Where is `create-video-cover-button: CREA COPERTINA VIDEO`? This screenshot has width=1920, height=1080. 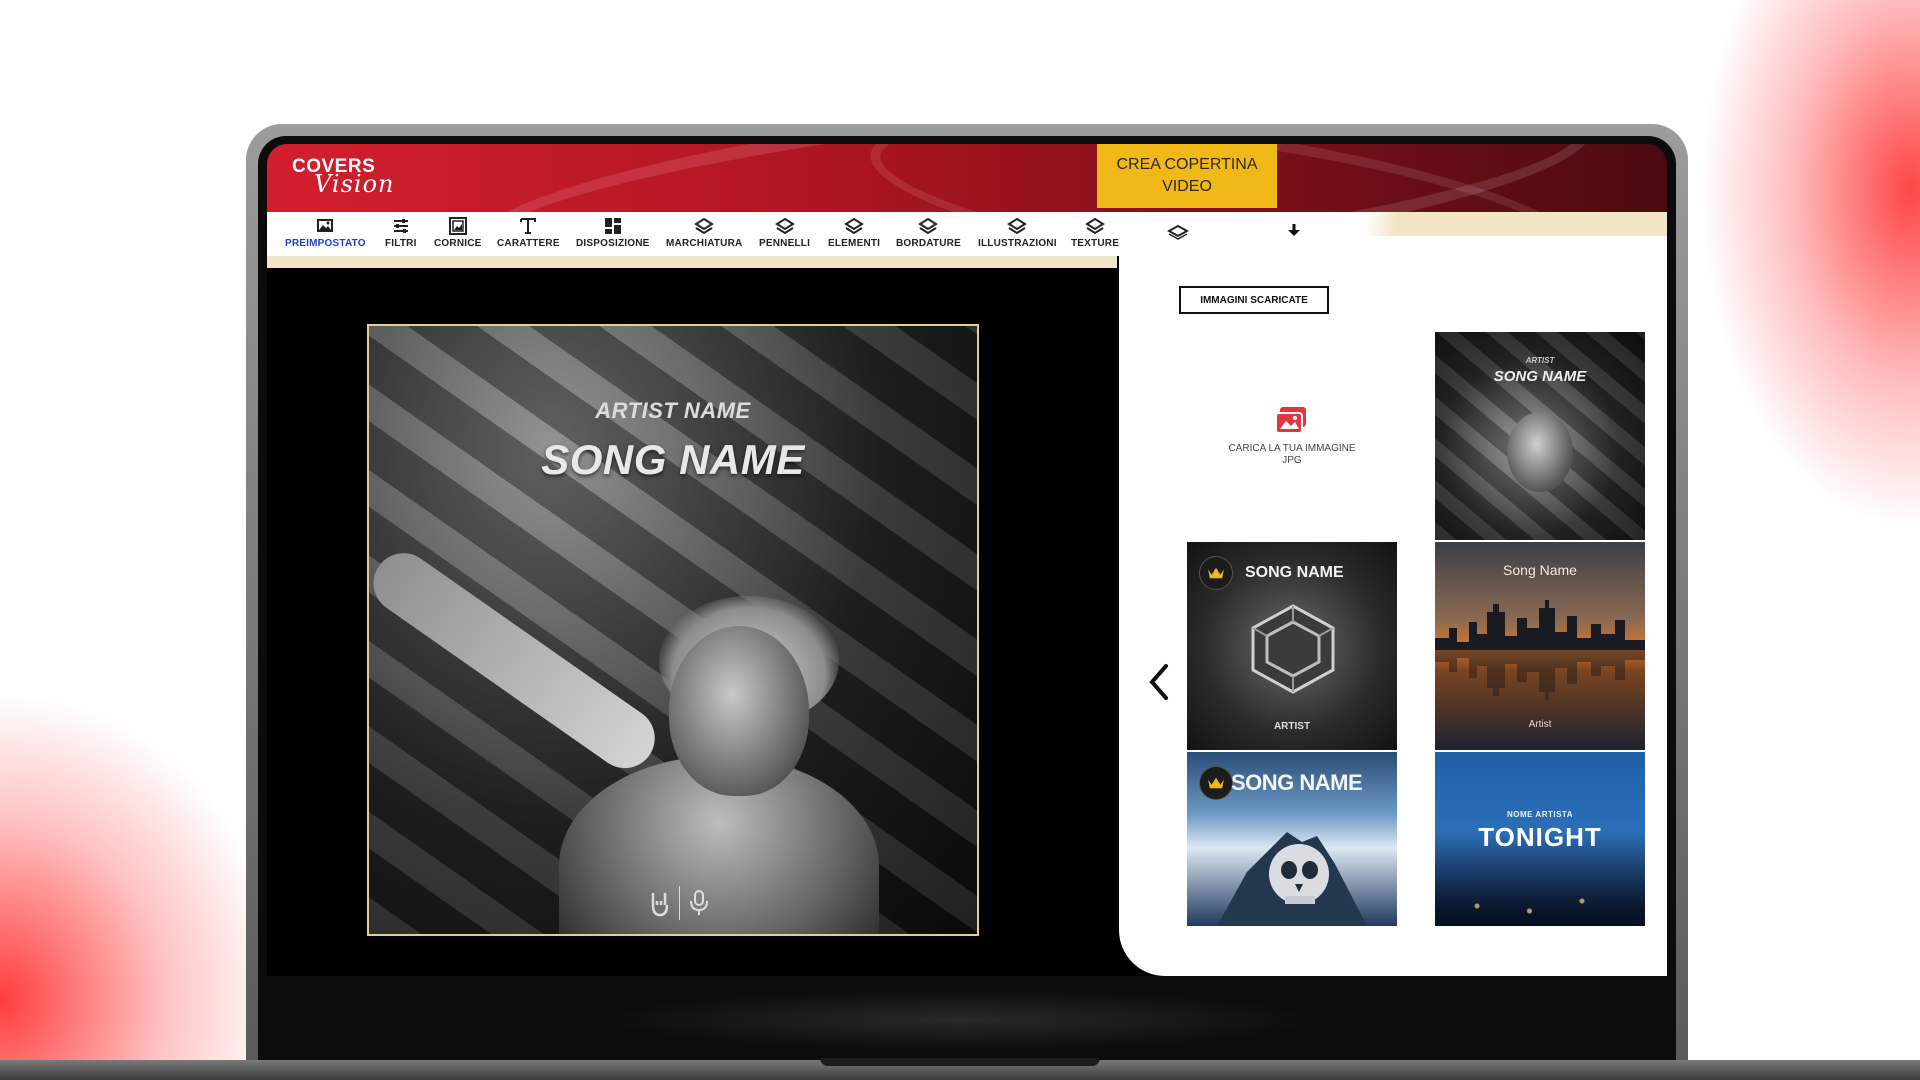 create-video-cover-button: CREA COPERTINA VIDEO is located at coordinates (1187, 176).